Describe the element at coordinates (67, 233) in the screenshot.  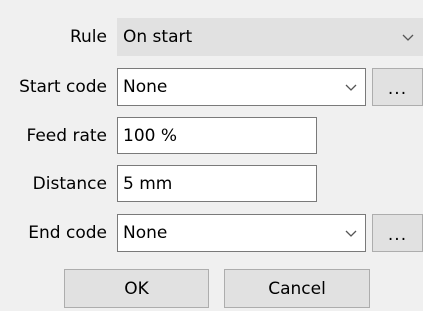
I see `end-code-label: End code` at that location.